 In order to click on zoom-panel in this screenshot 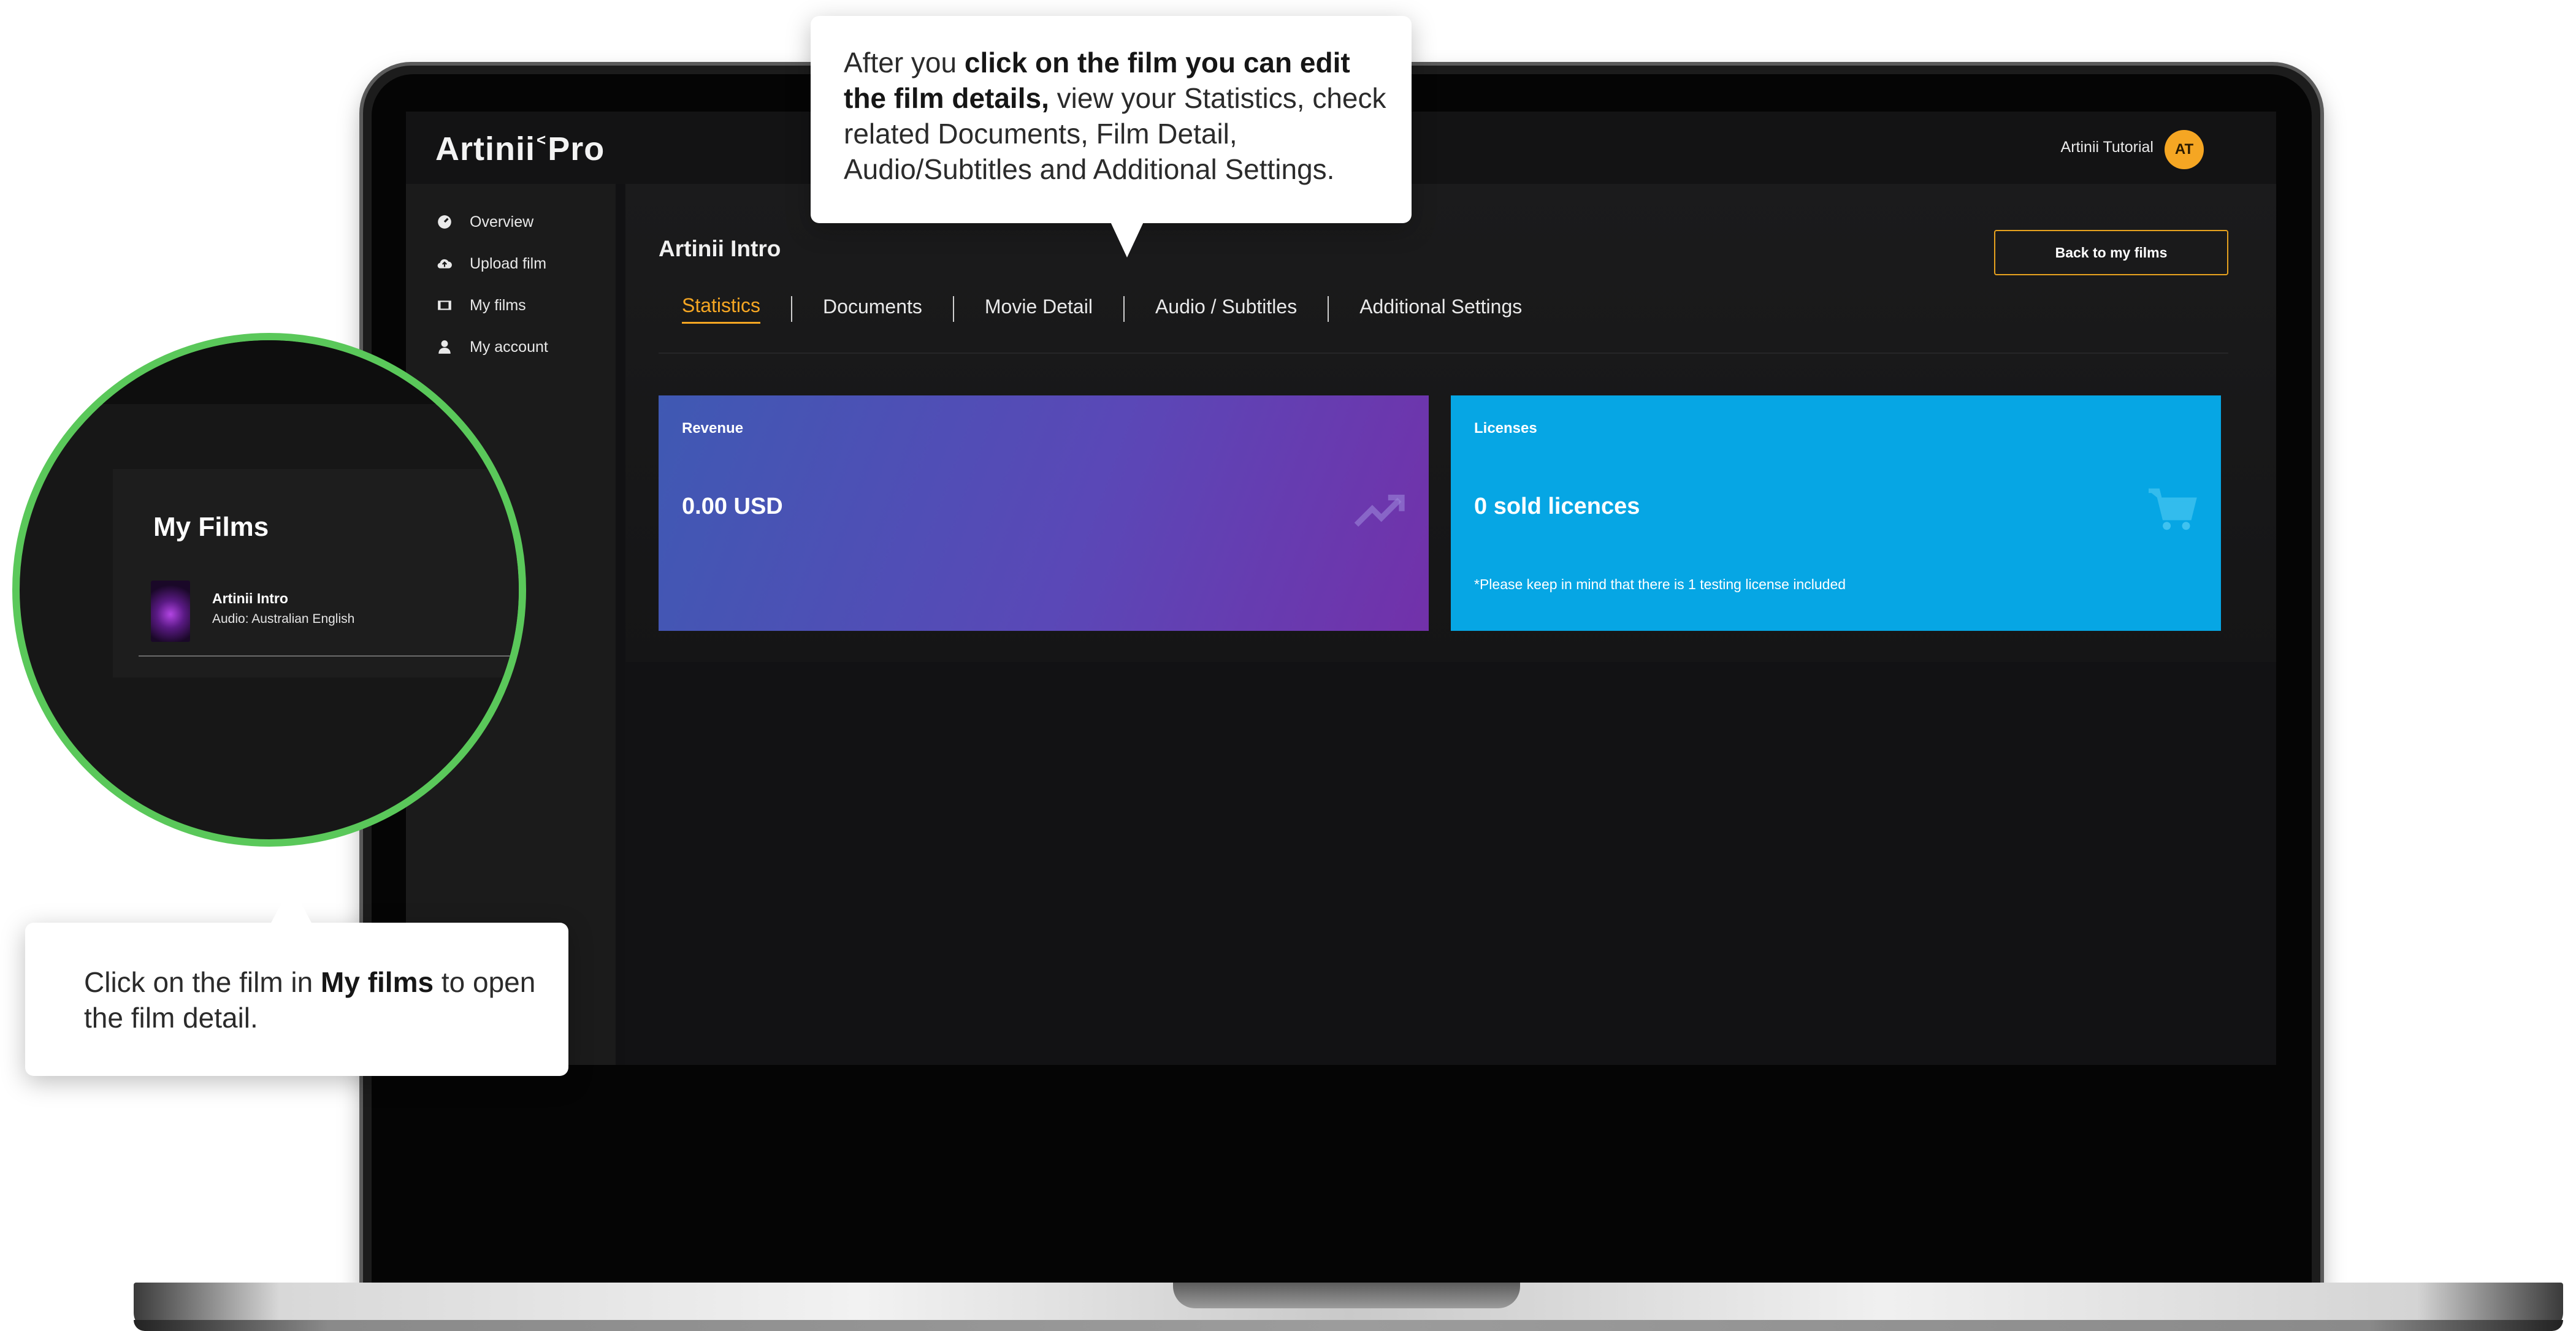, I will do `click(316, 573)`.